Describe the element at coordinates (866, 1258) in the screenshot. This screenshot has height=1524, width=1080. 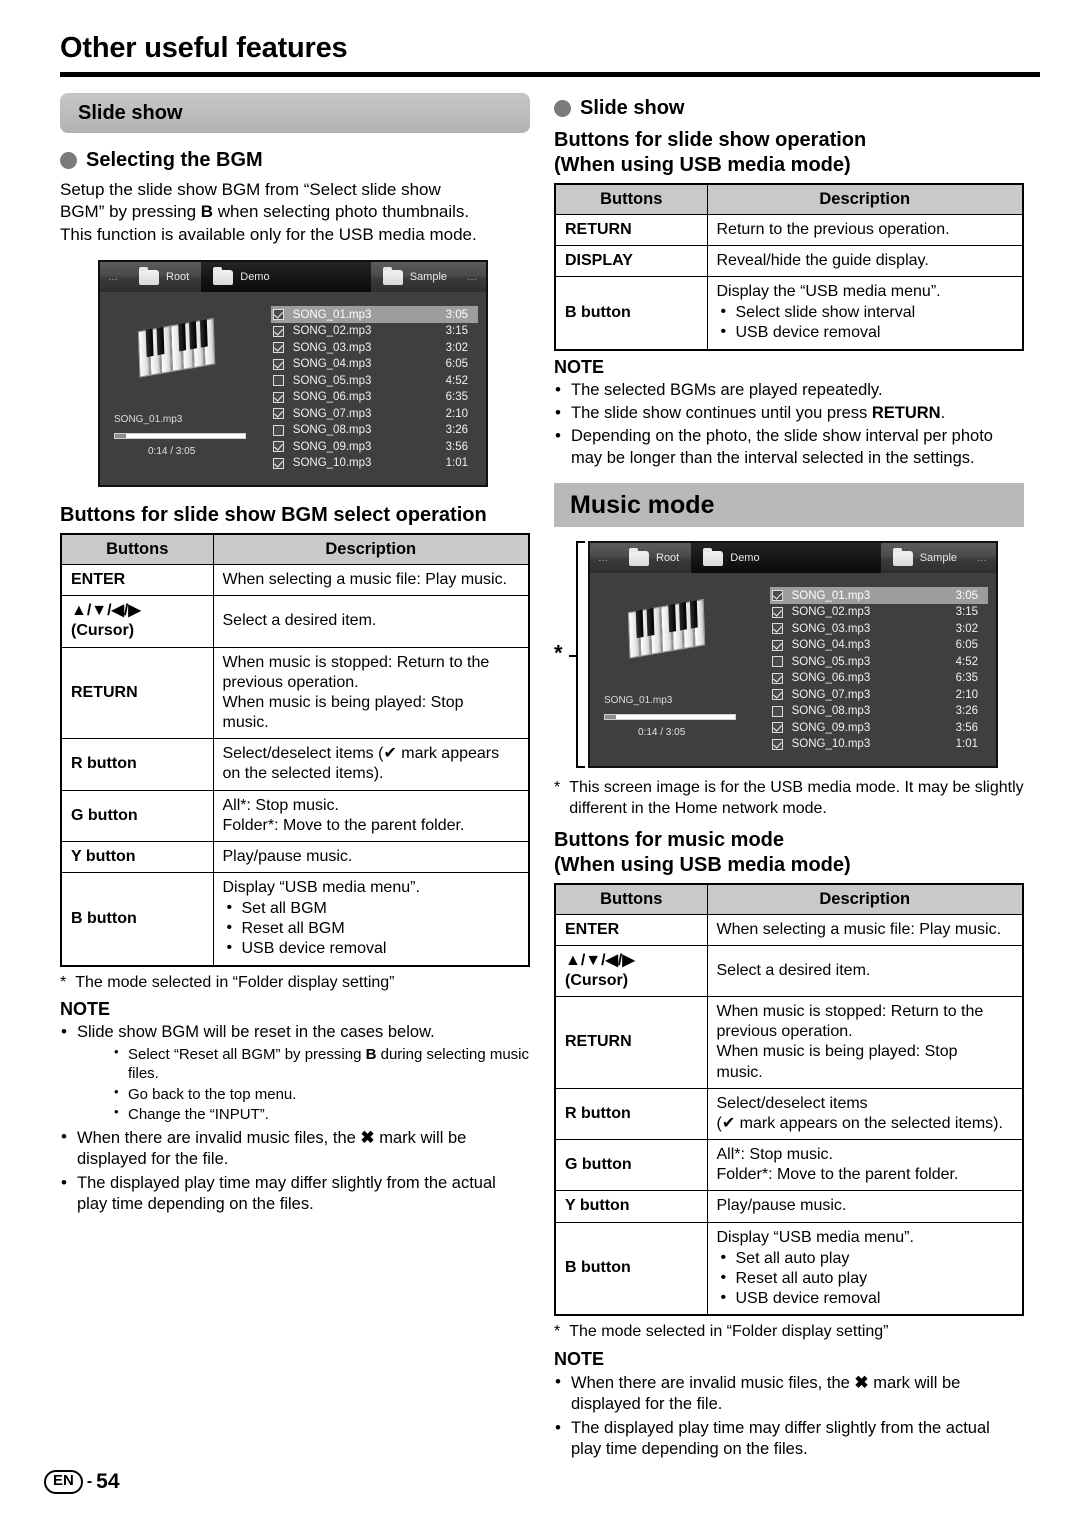
I see `bullet-item: Set all auto play` at that location.